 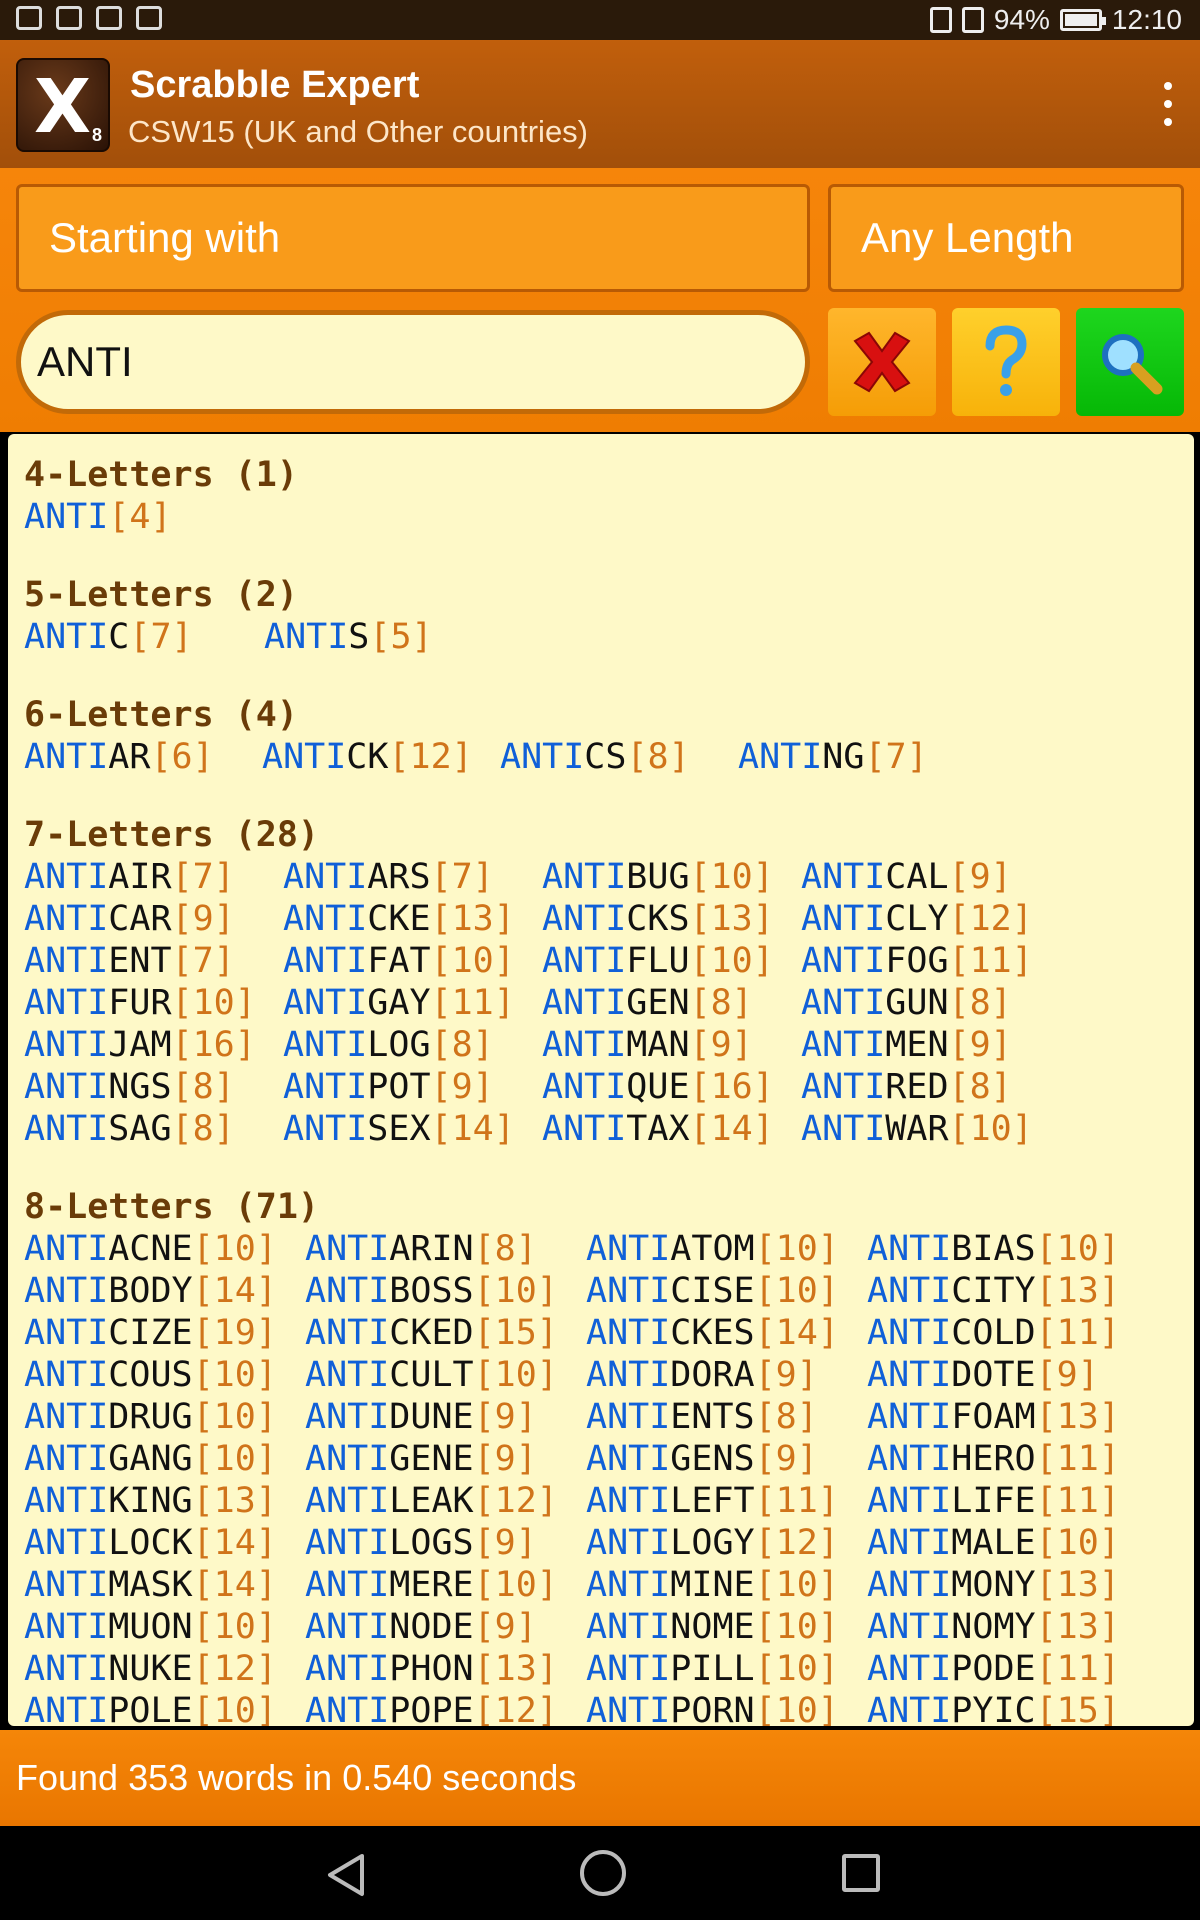 I want to click on word-entry: ANTICK[12], so click(x=381, y=757).